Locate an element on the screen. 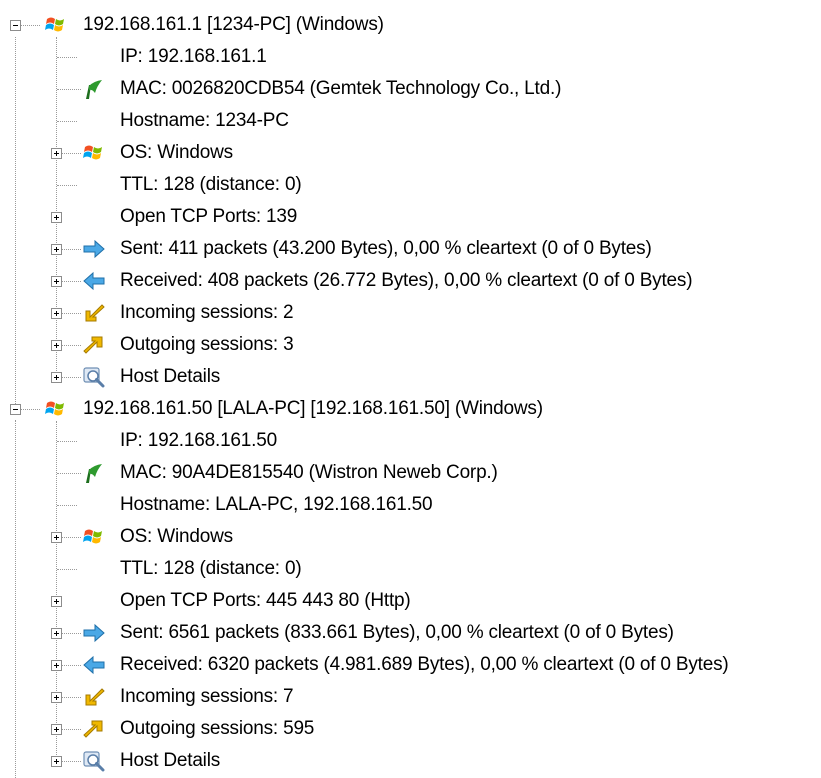 This screenshot has height=778, width=821. tree-item-ip: IP: 192.168.161.1 is located at coordinates (410, 57).